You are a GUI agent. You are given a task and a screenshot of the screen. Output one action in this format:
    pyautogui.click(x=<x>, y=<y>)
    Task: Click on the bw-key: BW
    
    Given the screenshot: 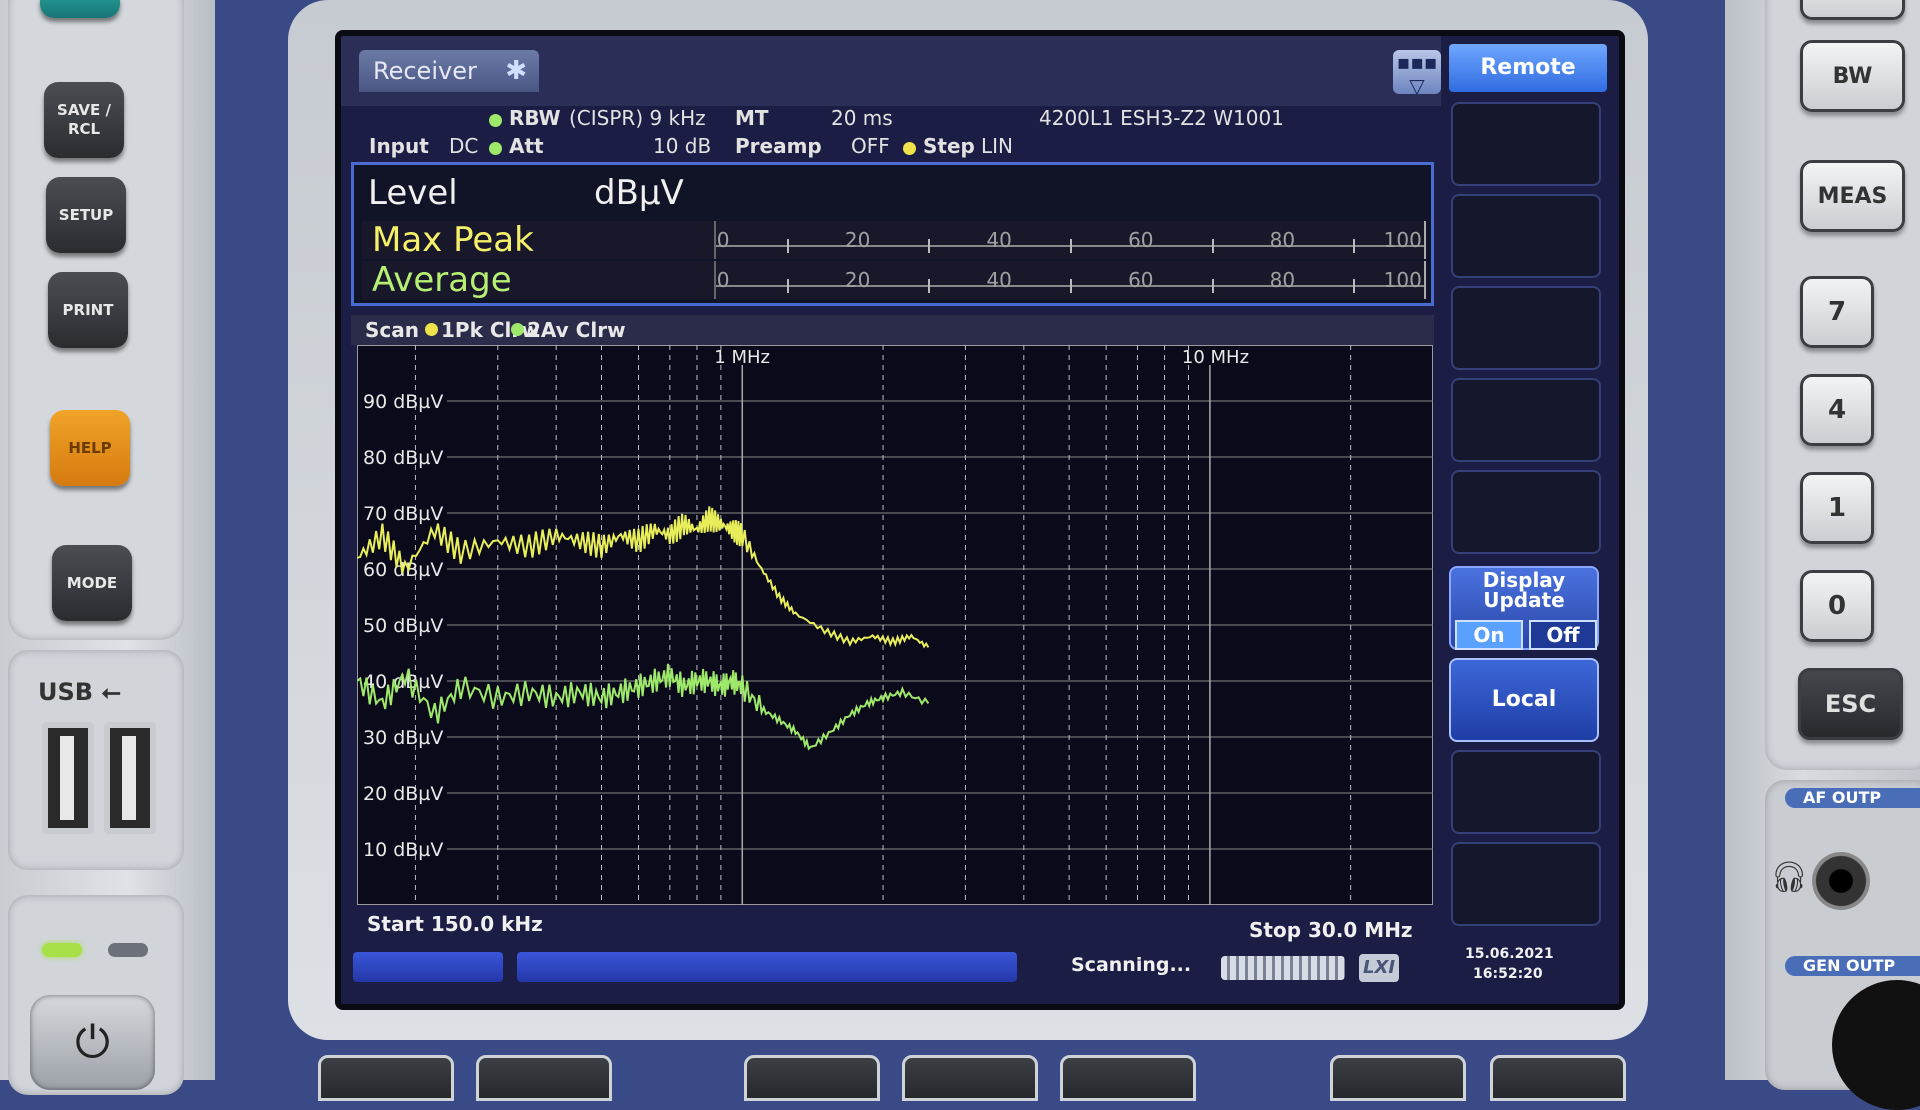 What is the action you would take?
    pyautogui.click(x=1852, y=76)
    